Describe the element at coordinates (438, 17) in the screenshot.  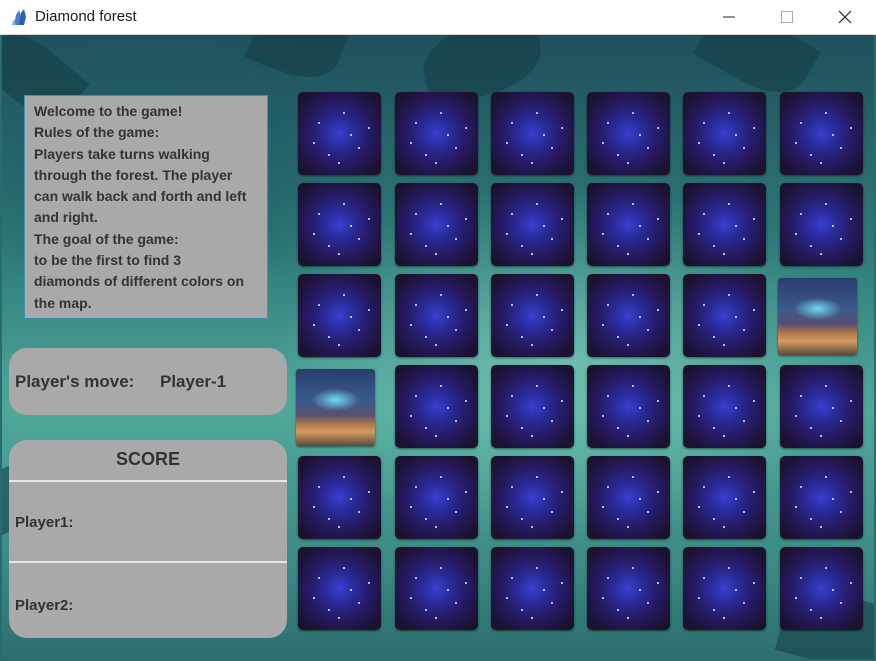
I see `title-bar: Diamond forest` at that location.